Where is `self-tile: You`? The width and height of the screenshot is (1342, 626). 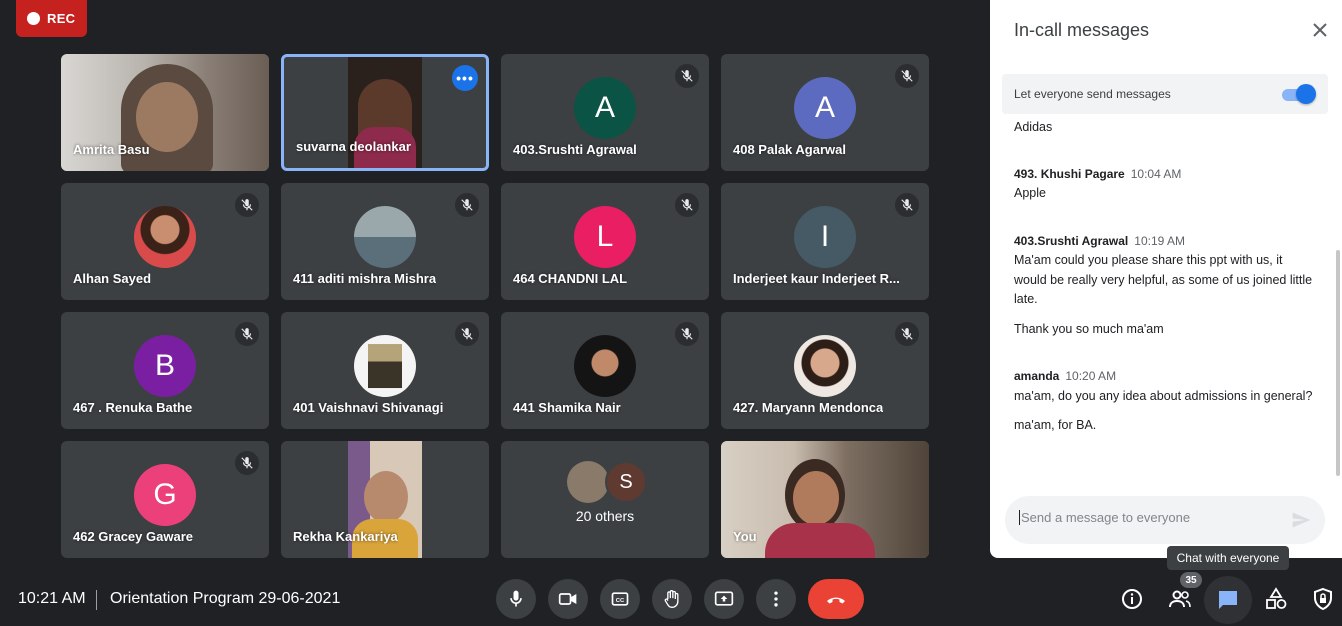
self-tile: You is located at coordinates (825, 499).